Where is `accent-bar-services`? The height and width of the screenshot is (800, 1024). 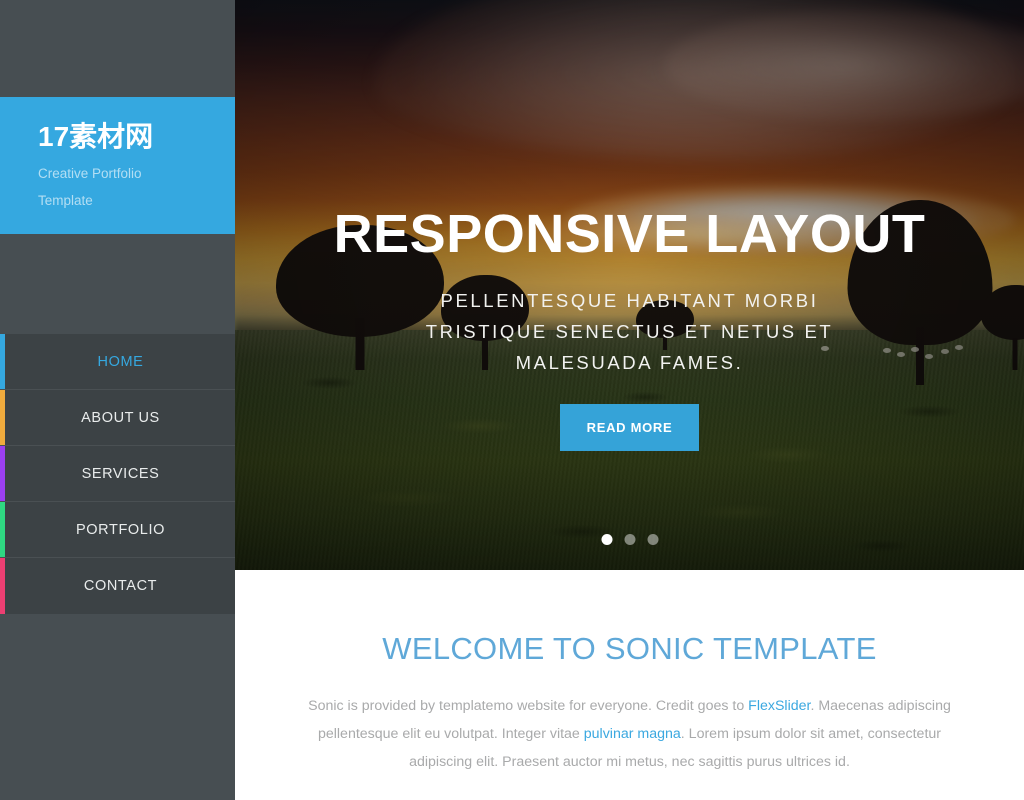
accent-bar-services is located at coordinates (2, 473).